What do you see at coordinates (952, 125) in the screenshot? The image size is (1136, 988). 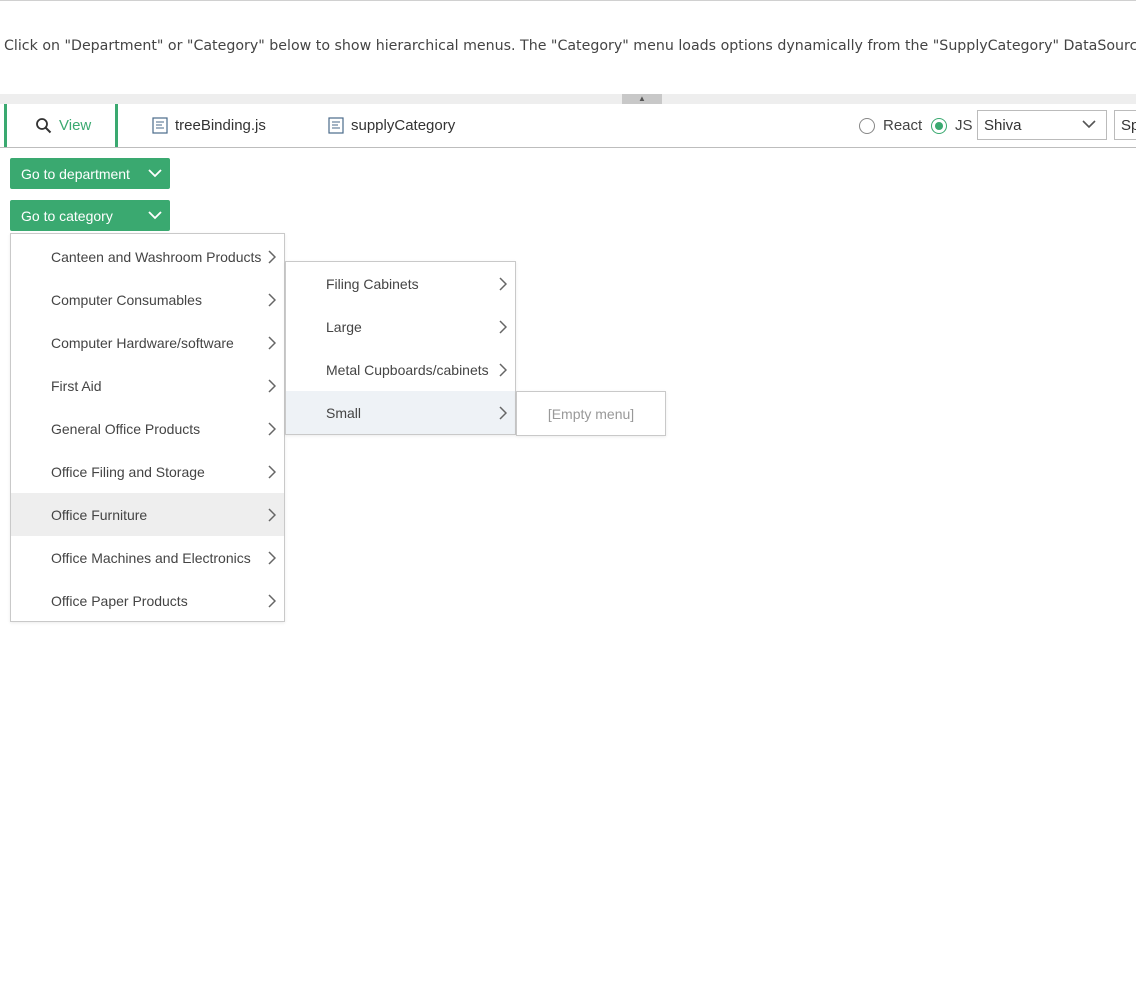 I see `js-radio-option: JS` at bounding box center [952, 125].